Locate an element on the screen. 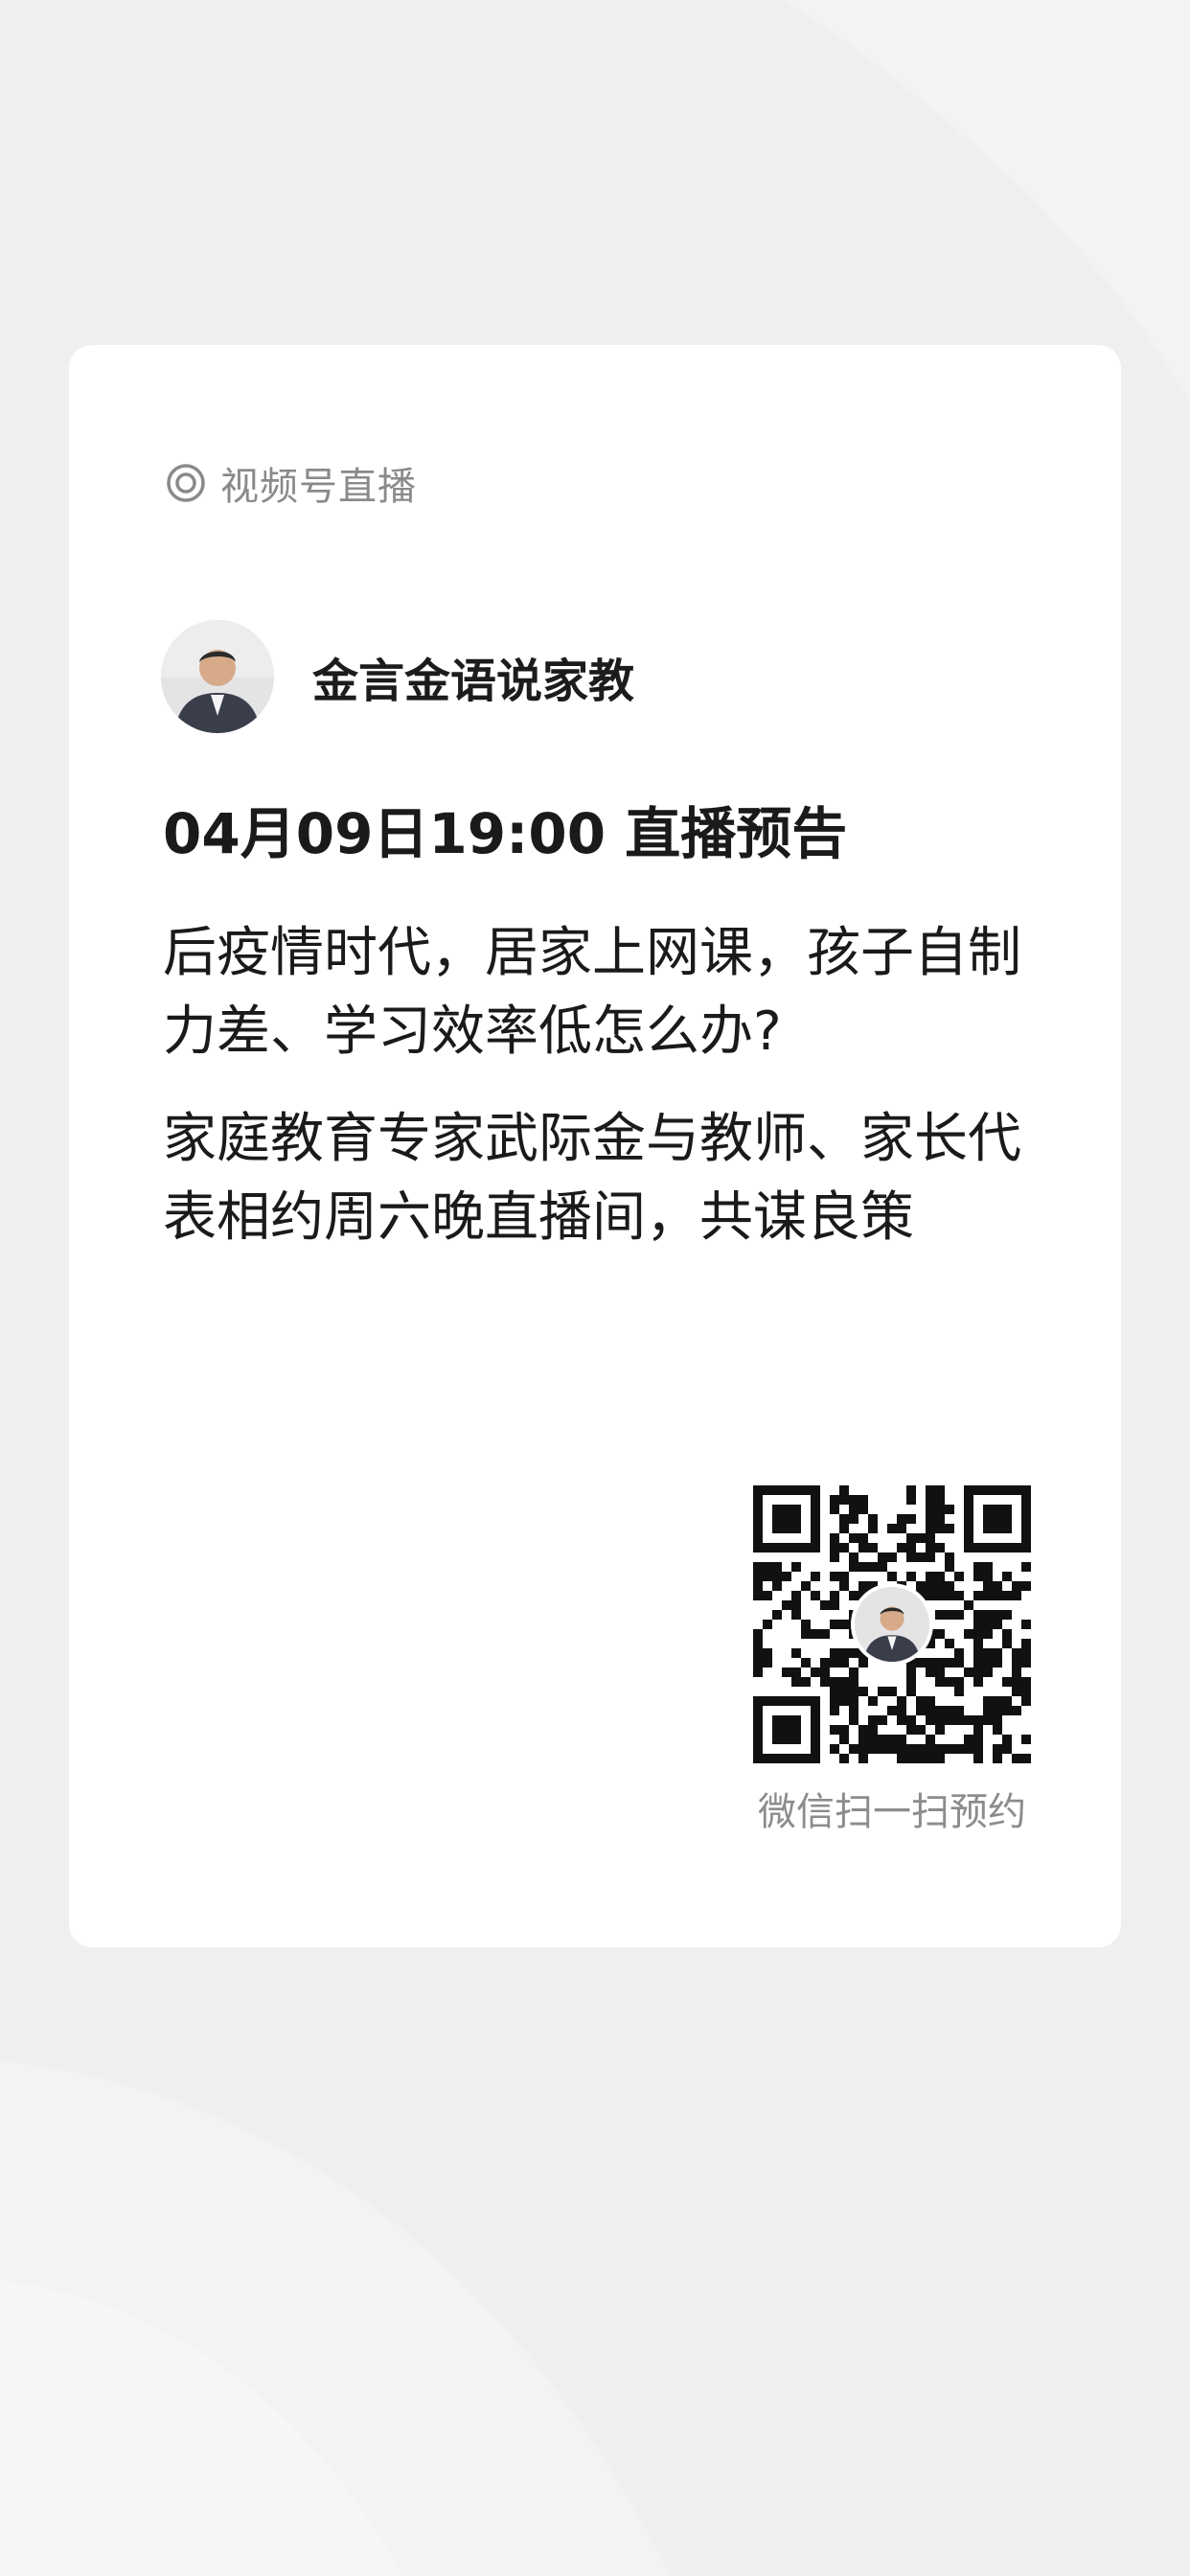 The height and width of the screenshot is (2576, 1190). qr-code is located at coordinates (892, 1624).